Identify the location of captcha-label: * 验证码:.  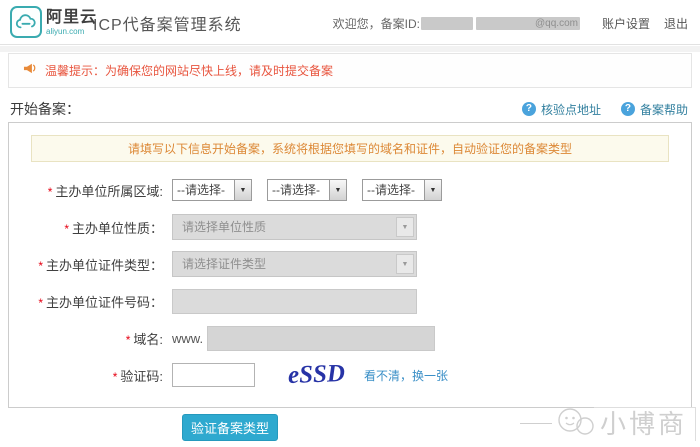
(137, 376).